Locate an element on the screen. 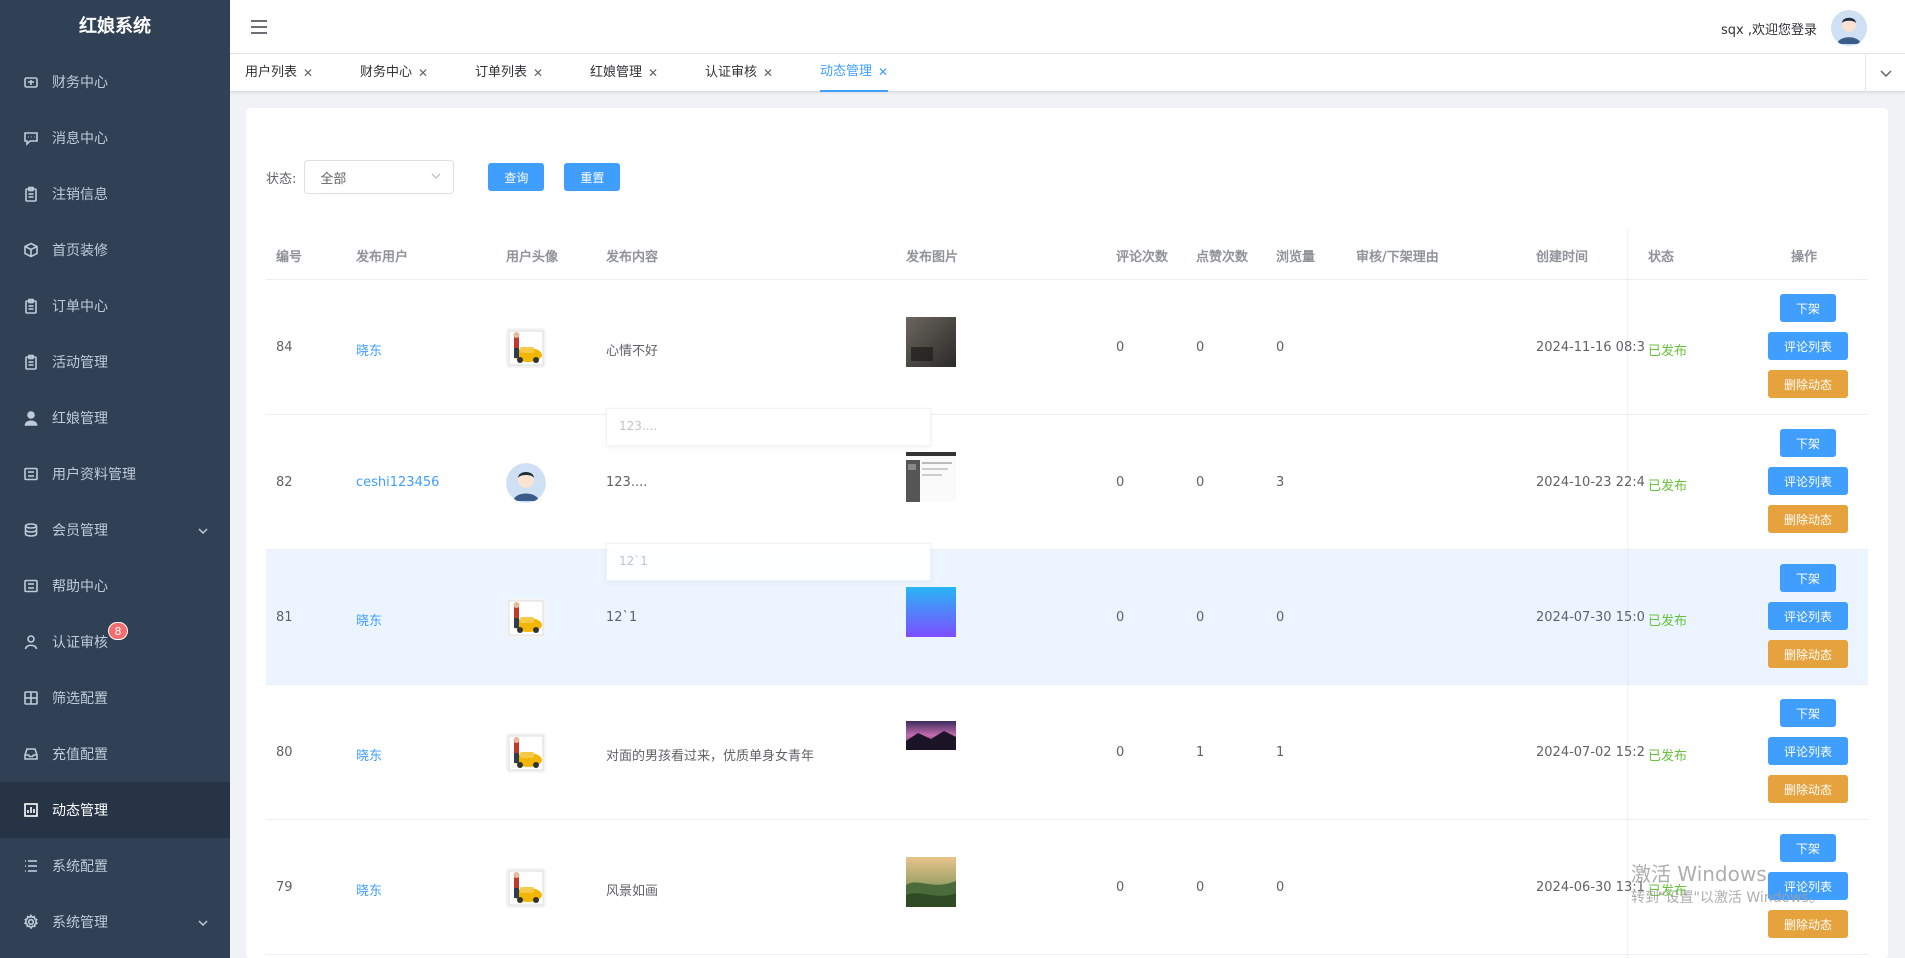 This screenshot has width=1905, height=958. database-icon is located at coordinates (31, 530).